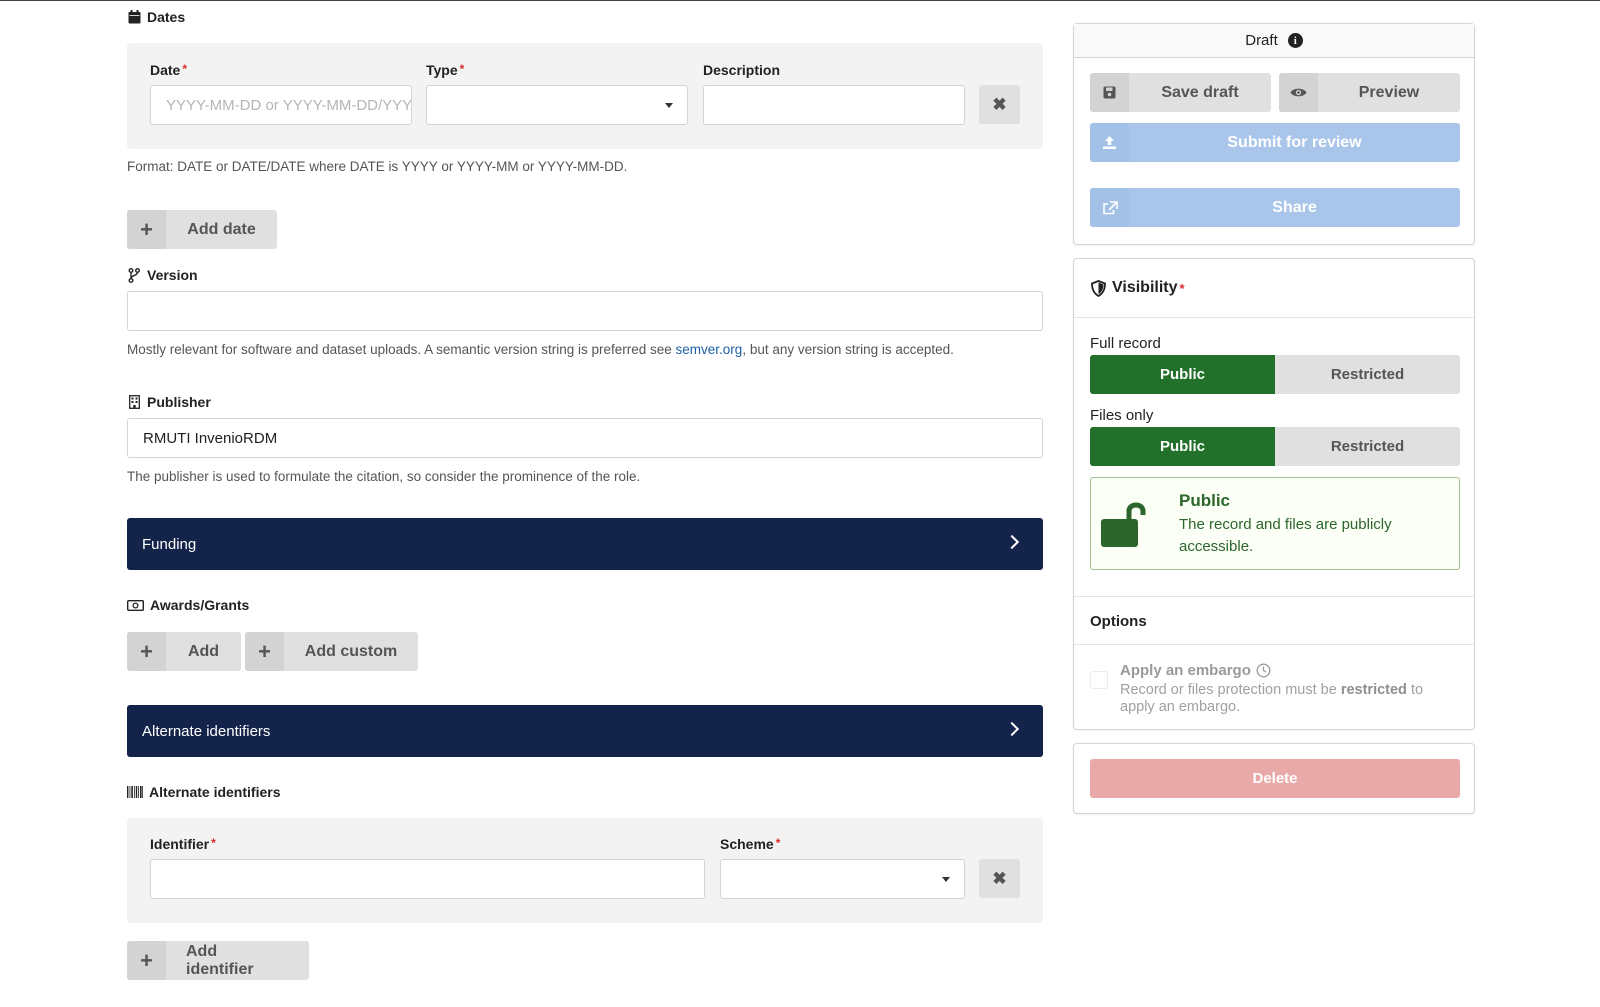  Describe the element at coordinates (585, 544) in the screenshot. I see `funding-accordion: Funding` at that location.